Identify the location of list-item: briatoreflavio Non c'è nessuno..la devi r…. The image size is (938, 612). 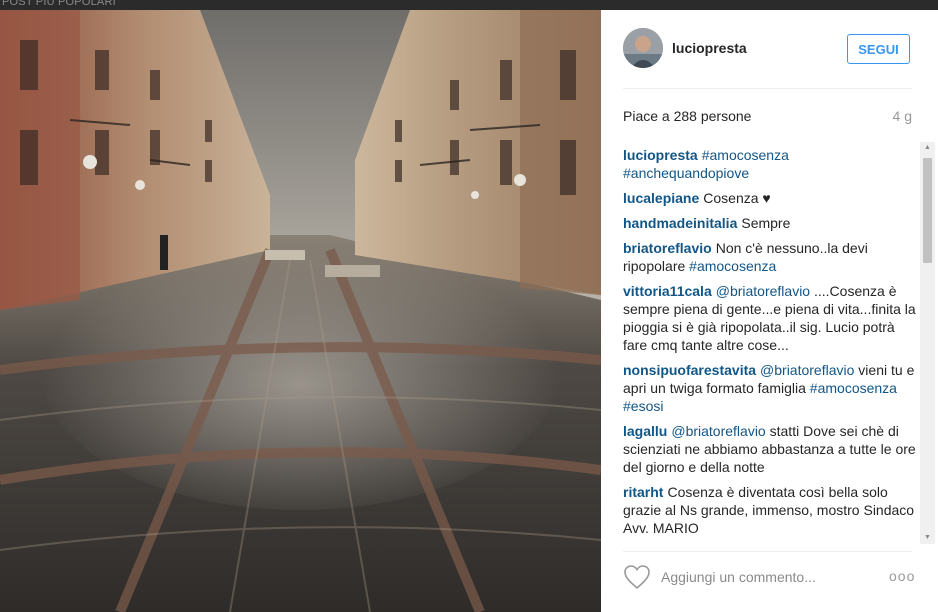
(769, 257).